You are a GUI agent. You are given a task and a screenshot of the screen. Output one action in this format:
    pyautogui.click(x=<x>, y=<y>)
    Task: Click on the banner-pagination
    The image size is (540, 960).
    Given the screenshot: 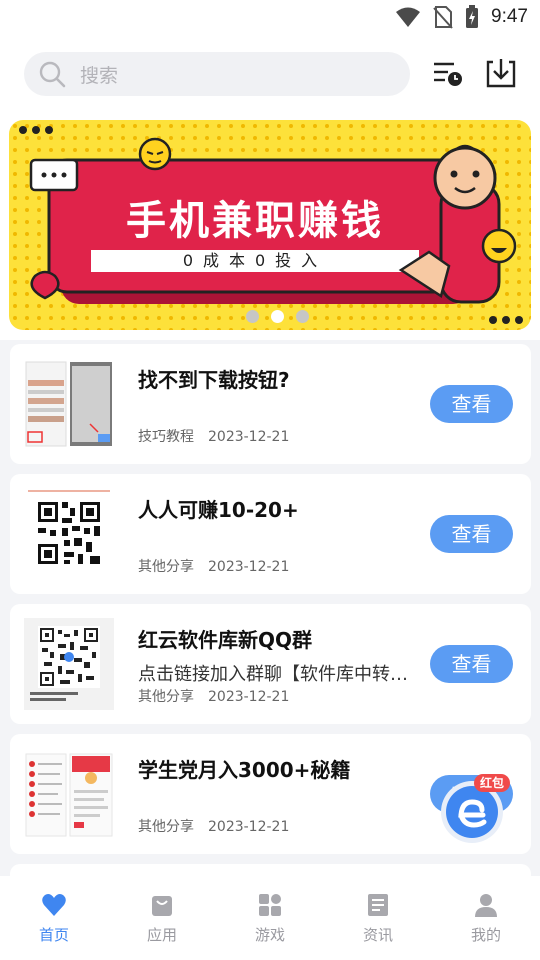 What is the action you would take?
    pyautogui.click(x=277, y=316)
    